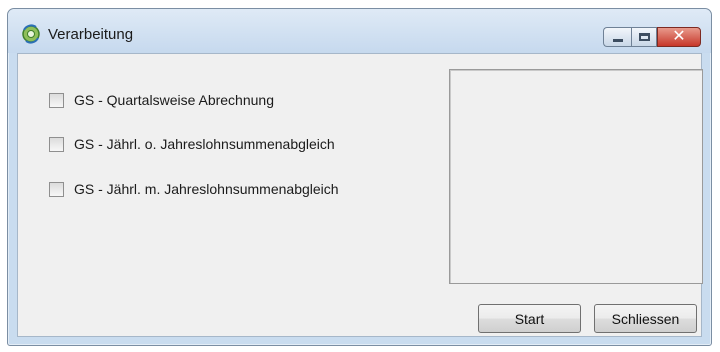 The image size is (720, 352). What do you see at coordinates (359, 31) in the screenshot?
I see `title-bar: Verarbeitung ✕` at bounding box center [359, 31].